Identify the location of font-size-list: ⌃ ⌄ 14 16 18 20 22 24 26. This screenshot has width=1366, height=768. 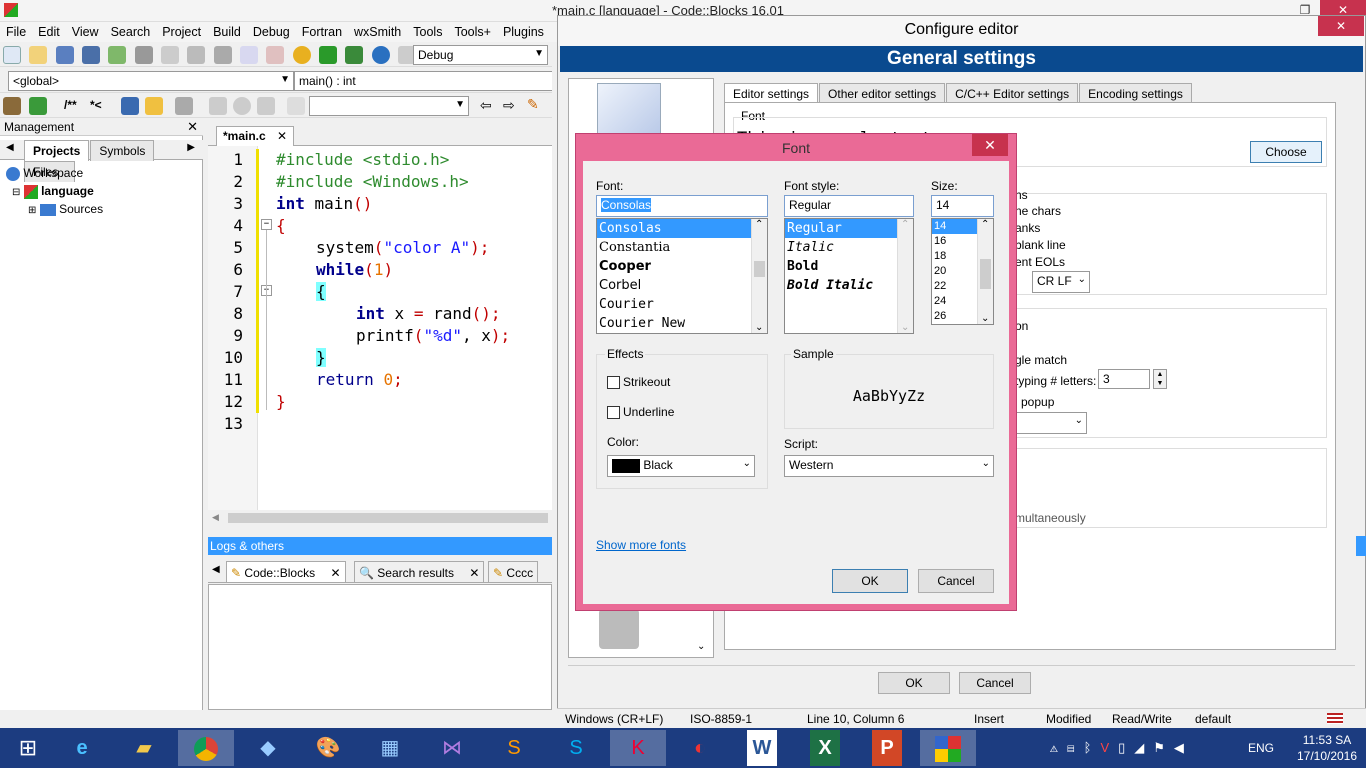
(962, 271).